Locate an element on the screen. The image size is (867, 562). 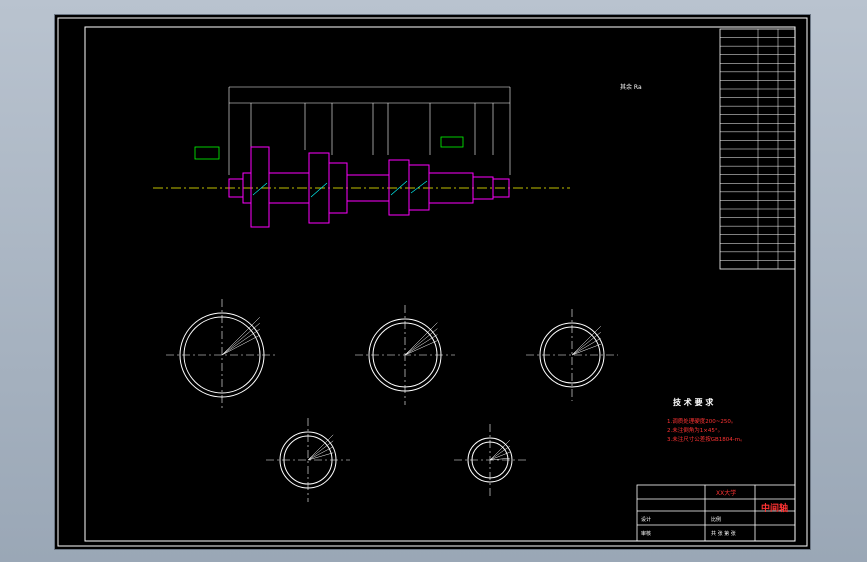
title-block-scale: 比例 is located at coordinates (716, 519).